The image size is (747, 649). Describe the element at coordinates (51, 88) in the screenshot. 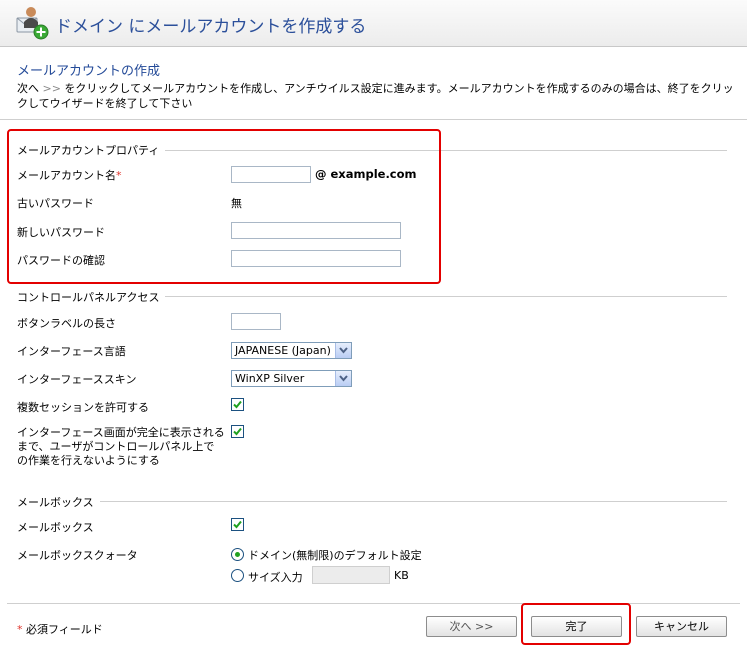

I see `intro-next-marker: >>` at that location.